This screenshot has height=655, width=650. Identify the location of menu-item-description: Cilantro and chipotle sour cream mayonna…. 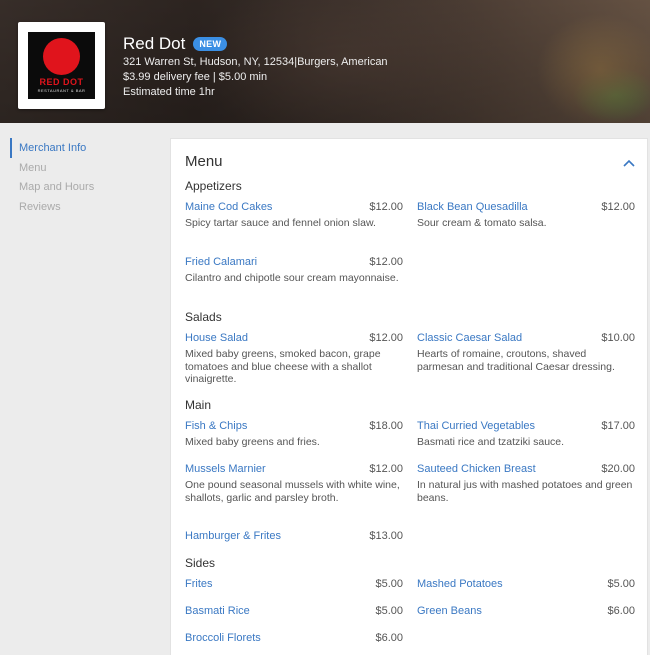
(292, 278).